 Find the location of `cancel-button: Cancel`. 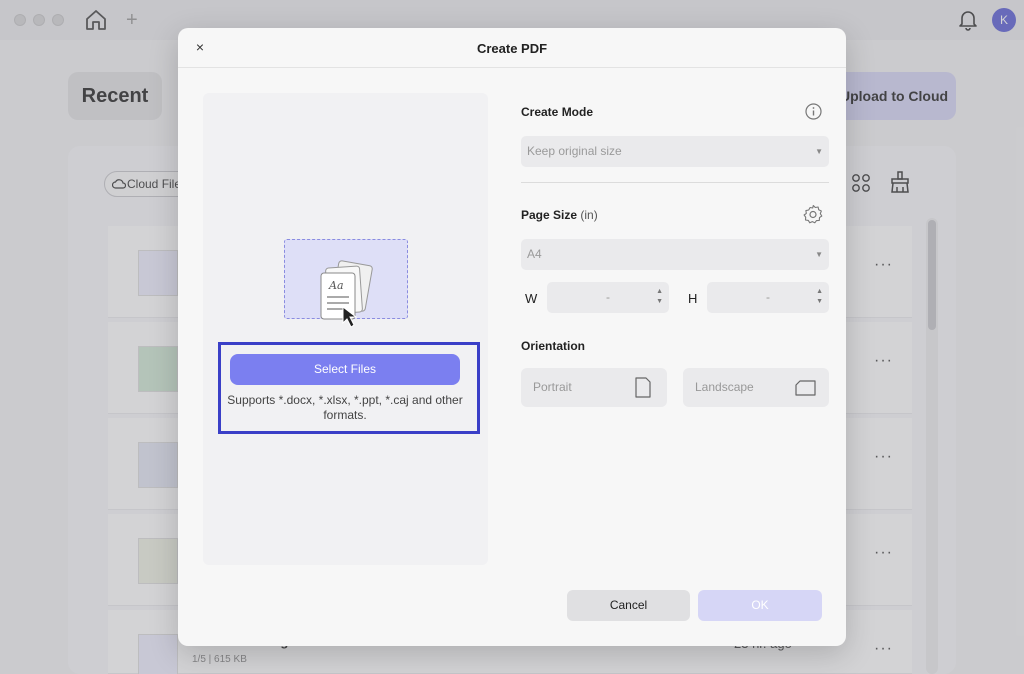

cancel-button: Cancel is located at coordinates (628, 605).